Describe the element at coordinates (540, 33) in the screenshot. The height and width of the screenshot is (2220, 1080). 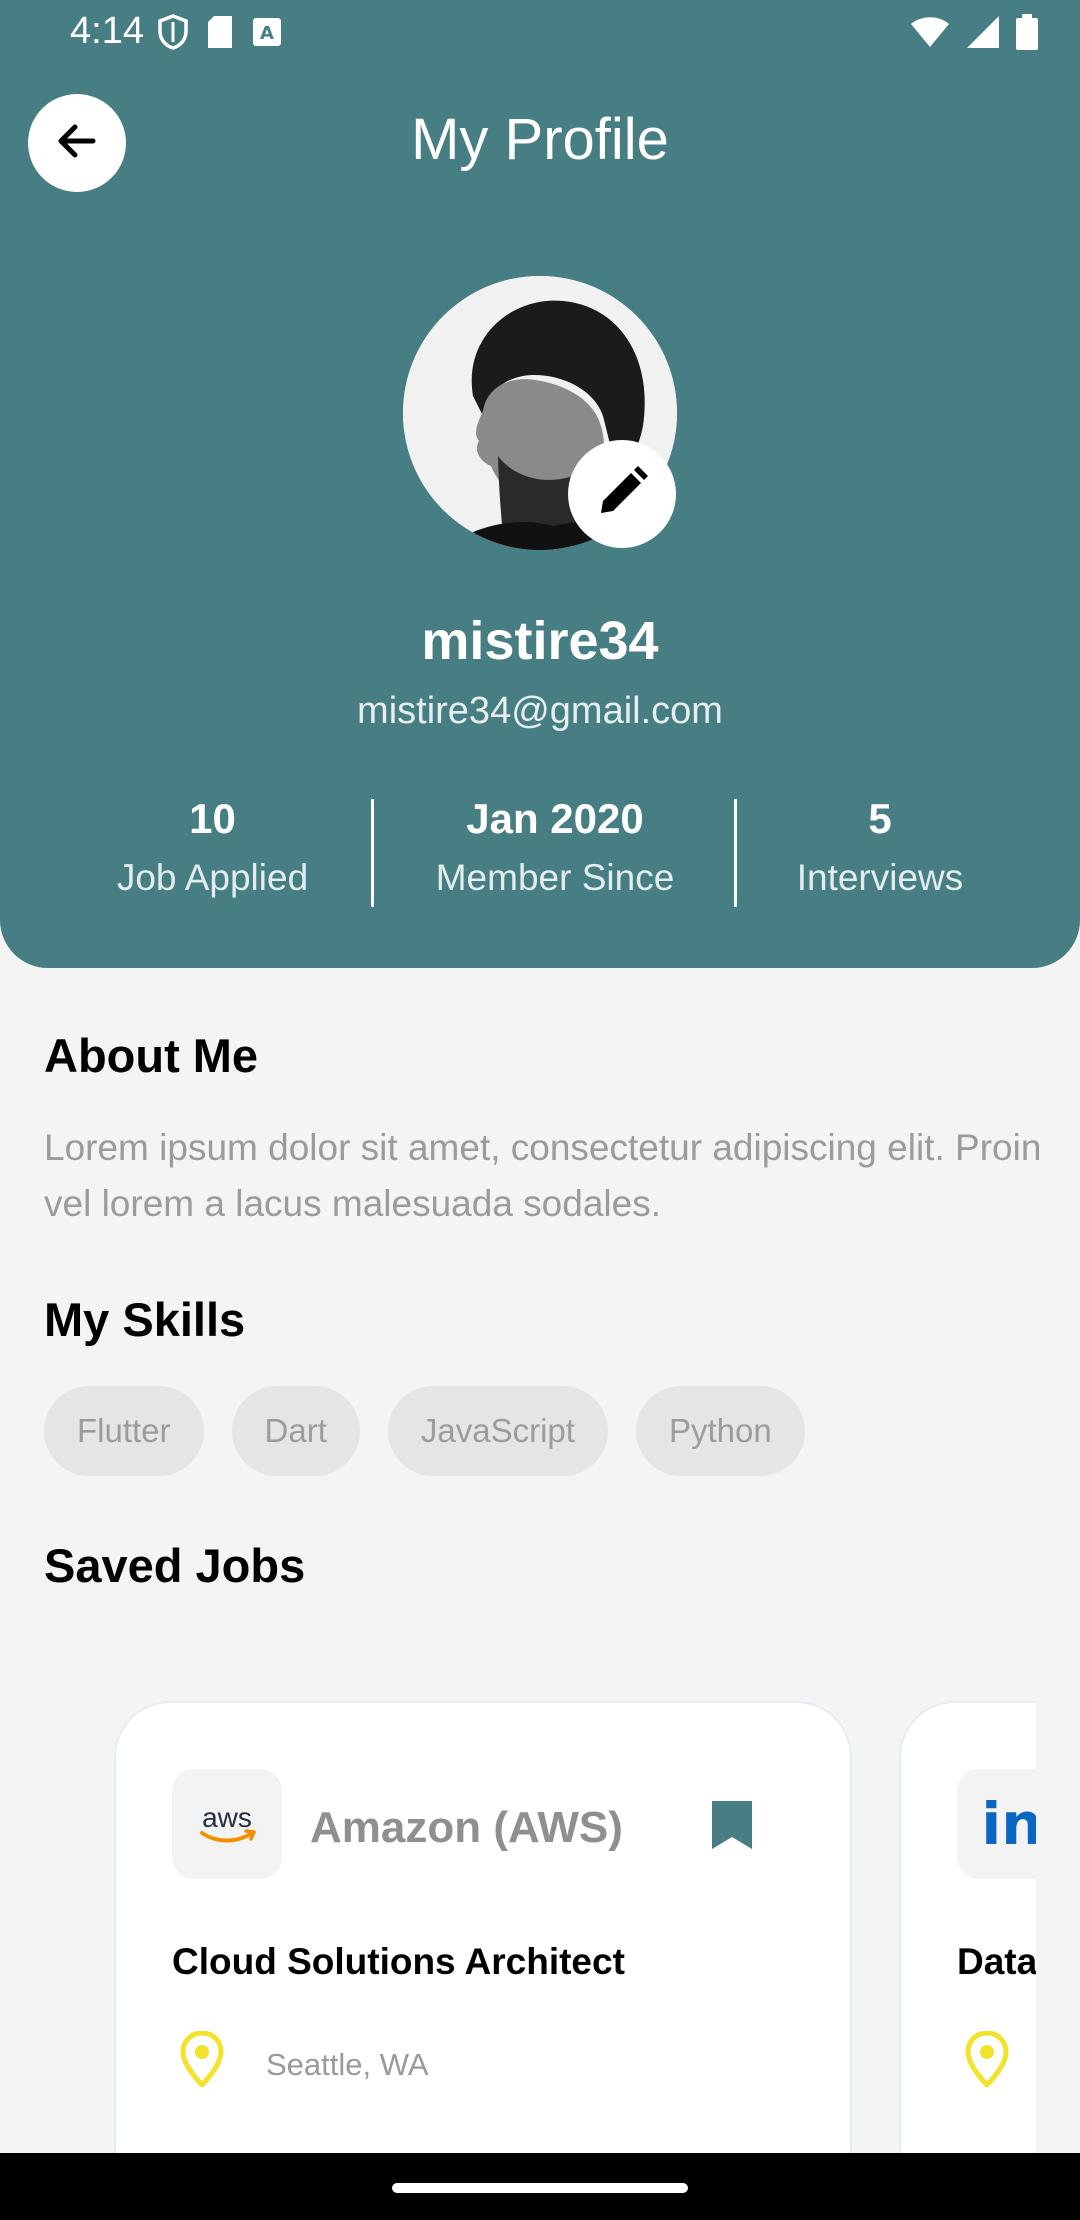
I see `status-bar: 4:14 A` at that location.